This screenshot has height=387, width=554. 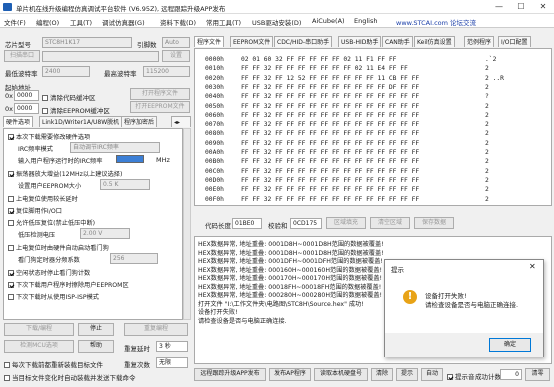 What do you see at coordinates (532, 266) in the screenshot?
I see `dialog-close-icon: ✕` at bounding box center [532, 266].